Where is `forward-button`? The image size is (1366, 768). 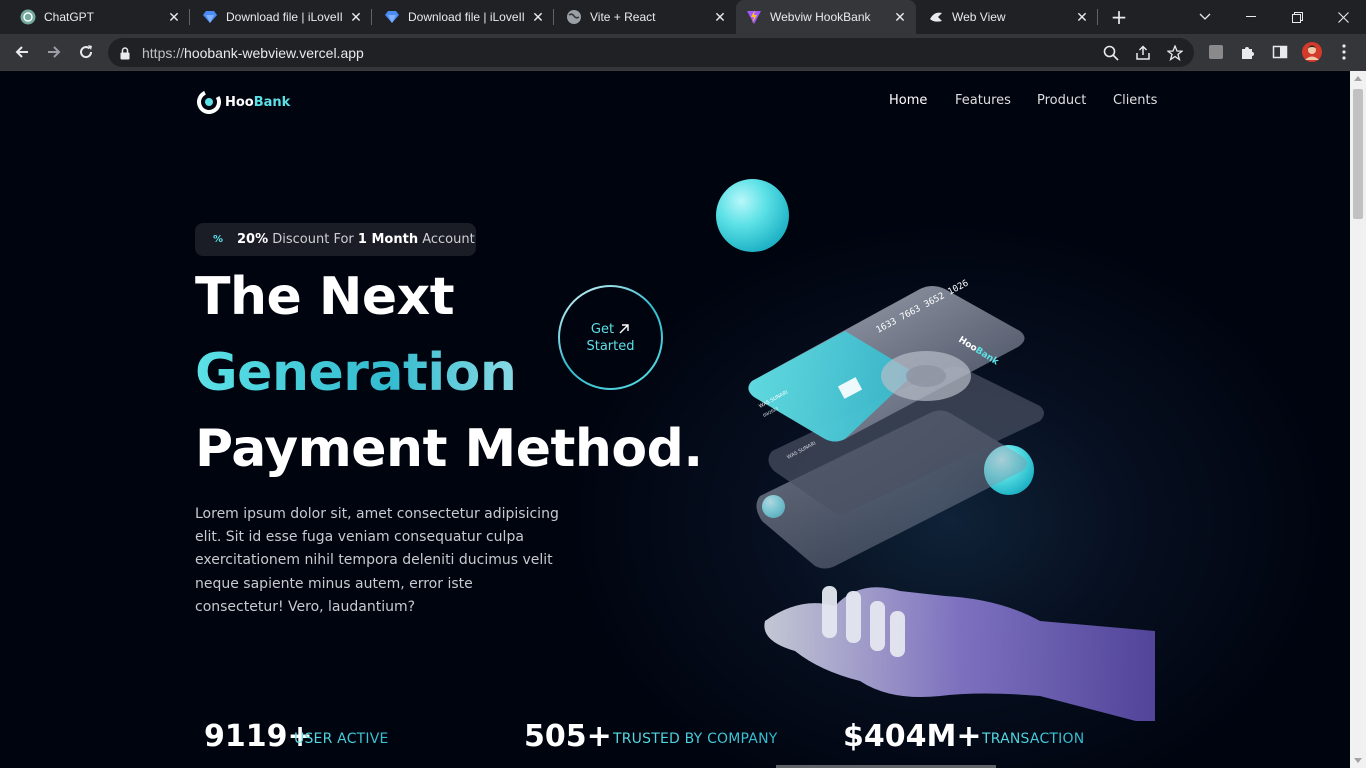
forward-button is located at coordinates (54, 52).